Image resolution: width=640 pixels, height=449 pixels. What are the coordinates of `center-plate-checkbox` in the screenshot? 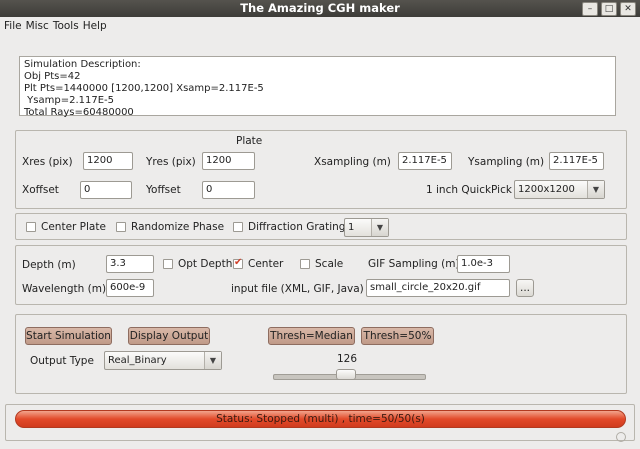 It's located at (31, 227).